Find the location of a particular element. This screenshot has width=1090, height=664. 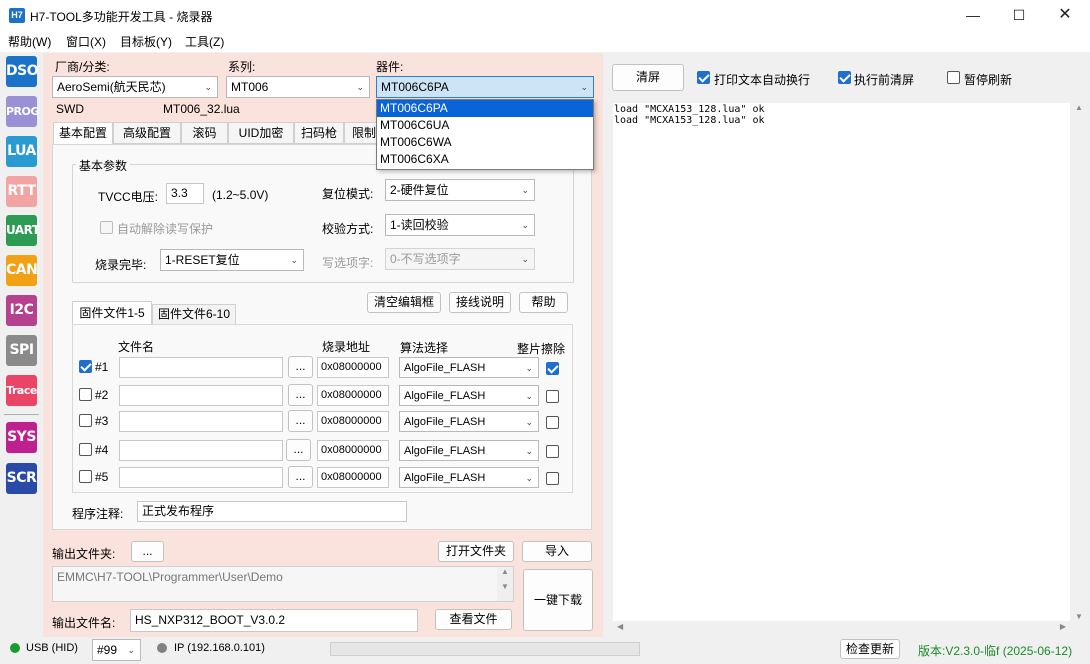

menu-window: 窗口(X) is located at coordinates (86, 41).